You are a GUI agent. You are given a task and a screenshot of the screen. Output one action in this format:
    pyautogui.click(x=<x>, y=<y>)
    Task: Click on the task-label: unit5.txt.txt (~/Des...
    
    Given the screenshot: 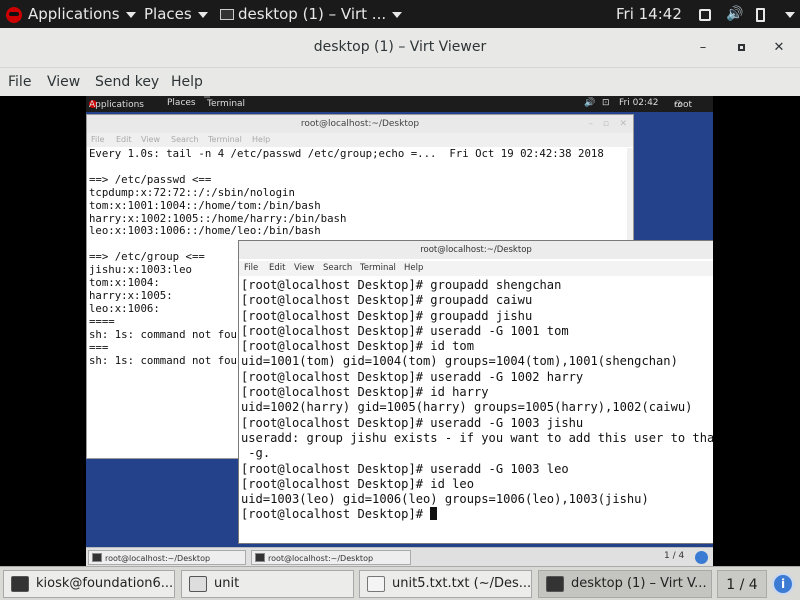 What is the action you would take?
    pyautogui.click(x=462, y=583)
    